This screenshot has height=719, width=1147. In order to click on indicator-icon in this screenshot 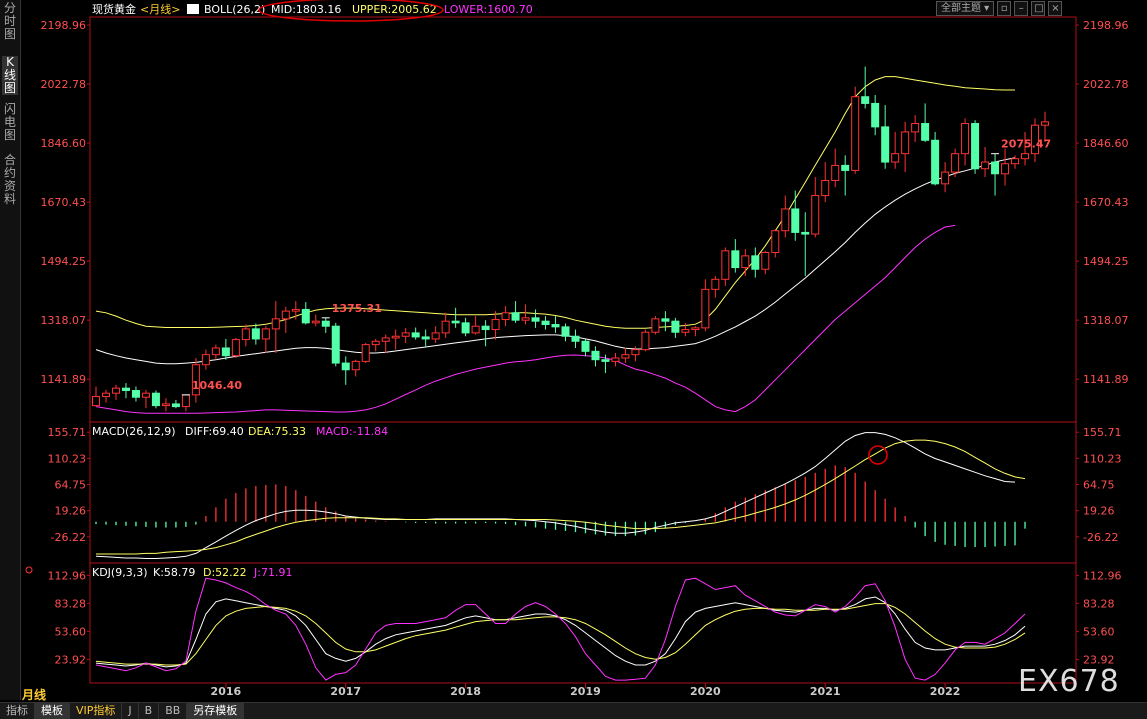, I will do `click(193, 9)`.